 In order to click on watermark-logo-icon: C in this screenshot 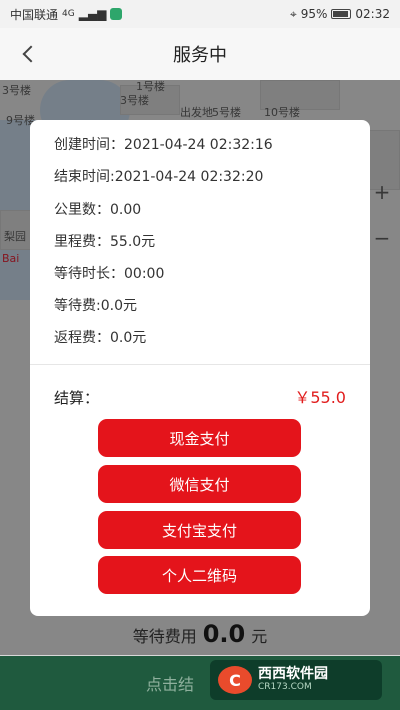, I will do `click(235, 680)`.